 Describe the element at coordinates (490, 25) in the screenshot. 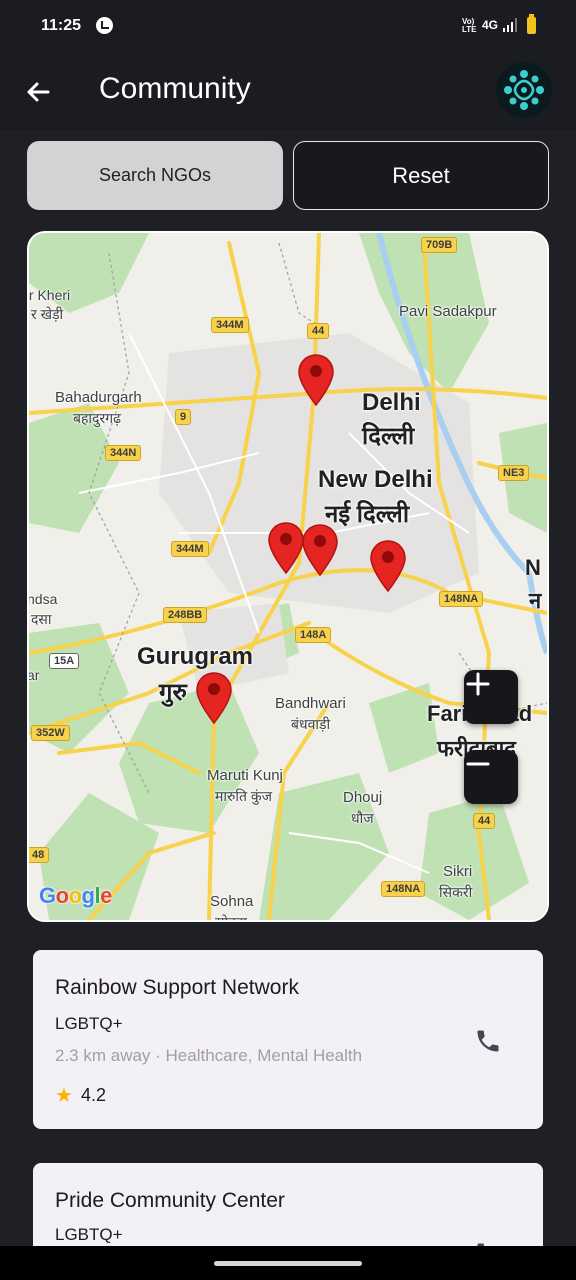

I see `network-type: 4G` at that location.